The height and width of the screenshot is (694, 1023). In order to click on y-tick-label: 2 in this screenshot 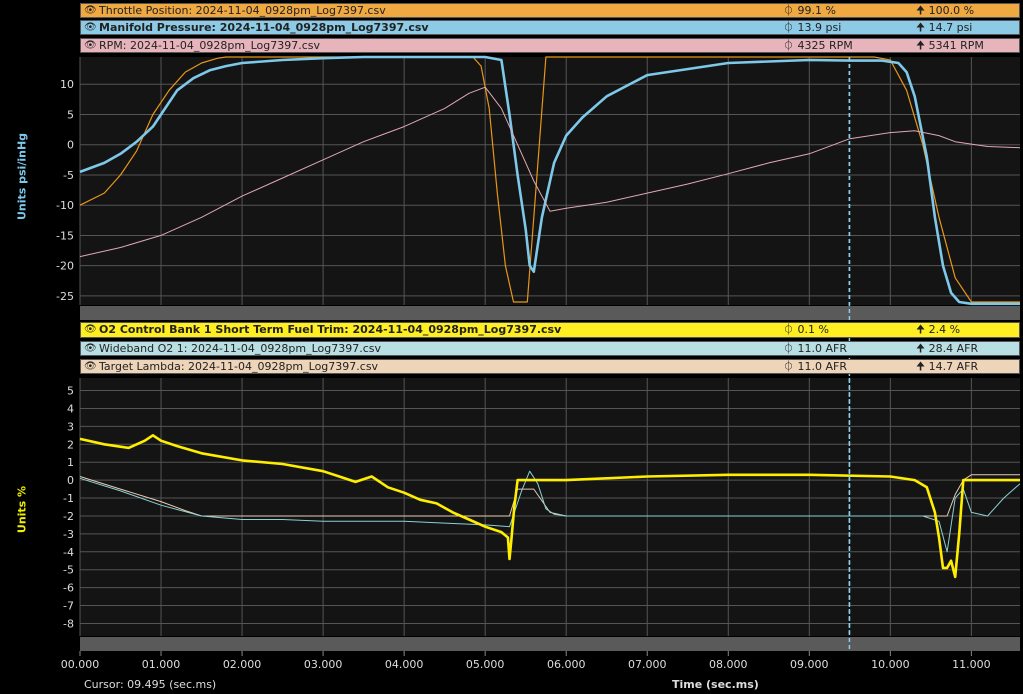, I will do `click(70, 444)`.